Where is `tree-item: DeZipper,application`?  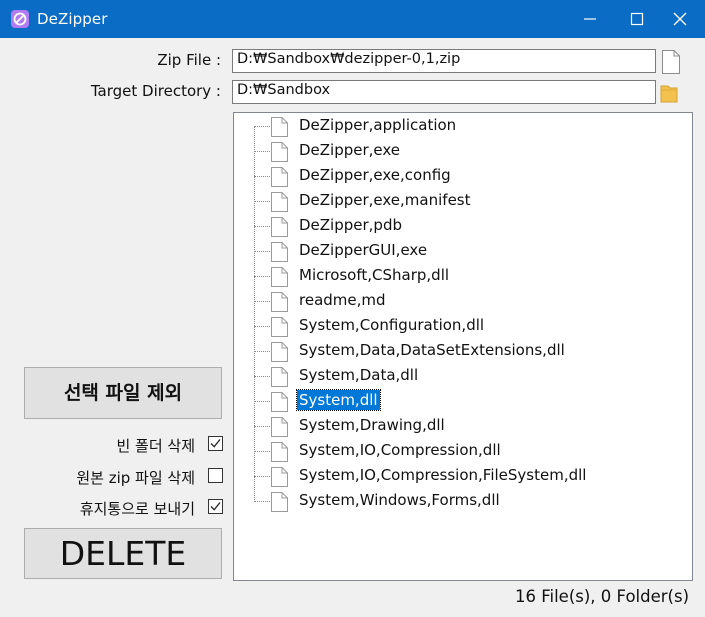
tree-item: DeZipper,application is located at coordinates (454, 126).